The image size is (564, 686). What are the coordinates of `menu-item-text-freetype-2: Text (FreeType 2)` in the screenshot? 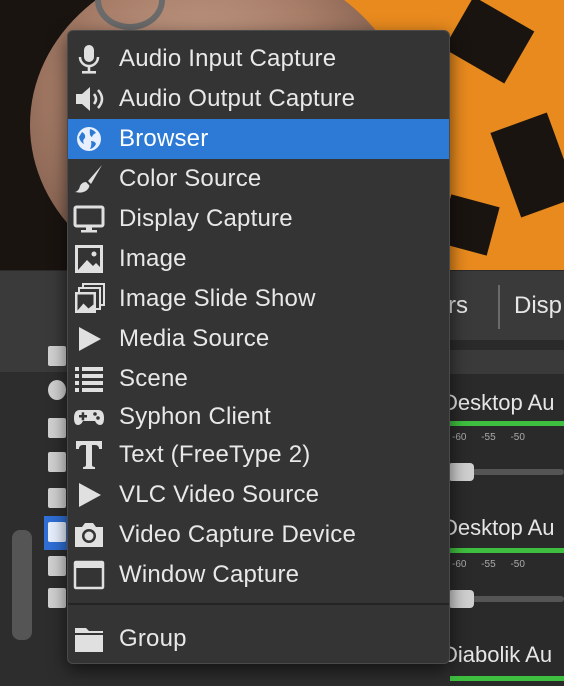 It's located at (258, 455).